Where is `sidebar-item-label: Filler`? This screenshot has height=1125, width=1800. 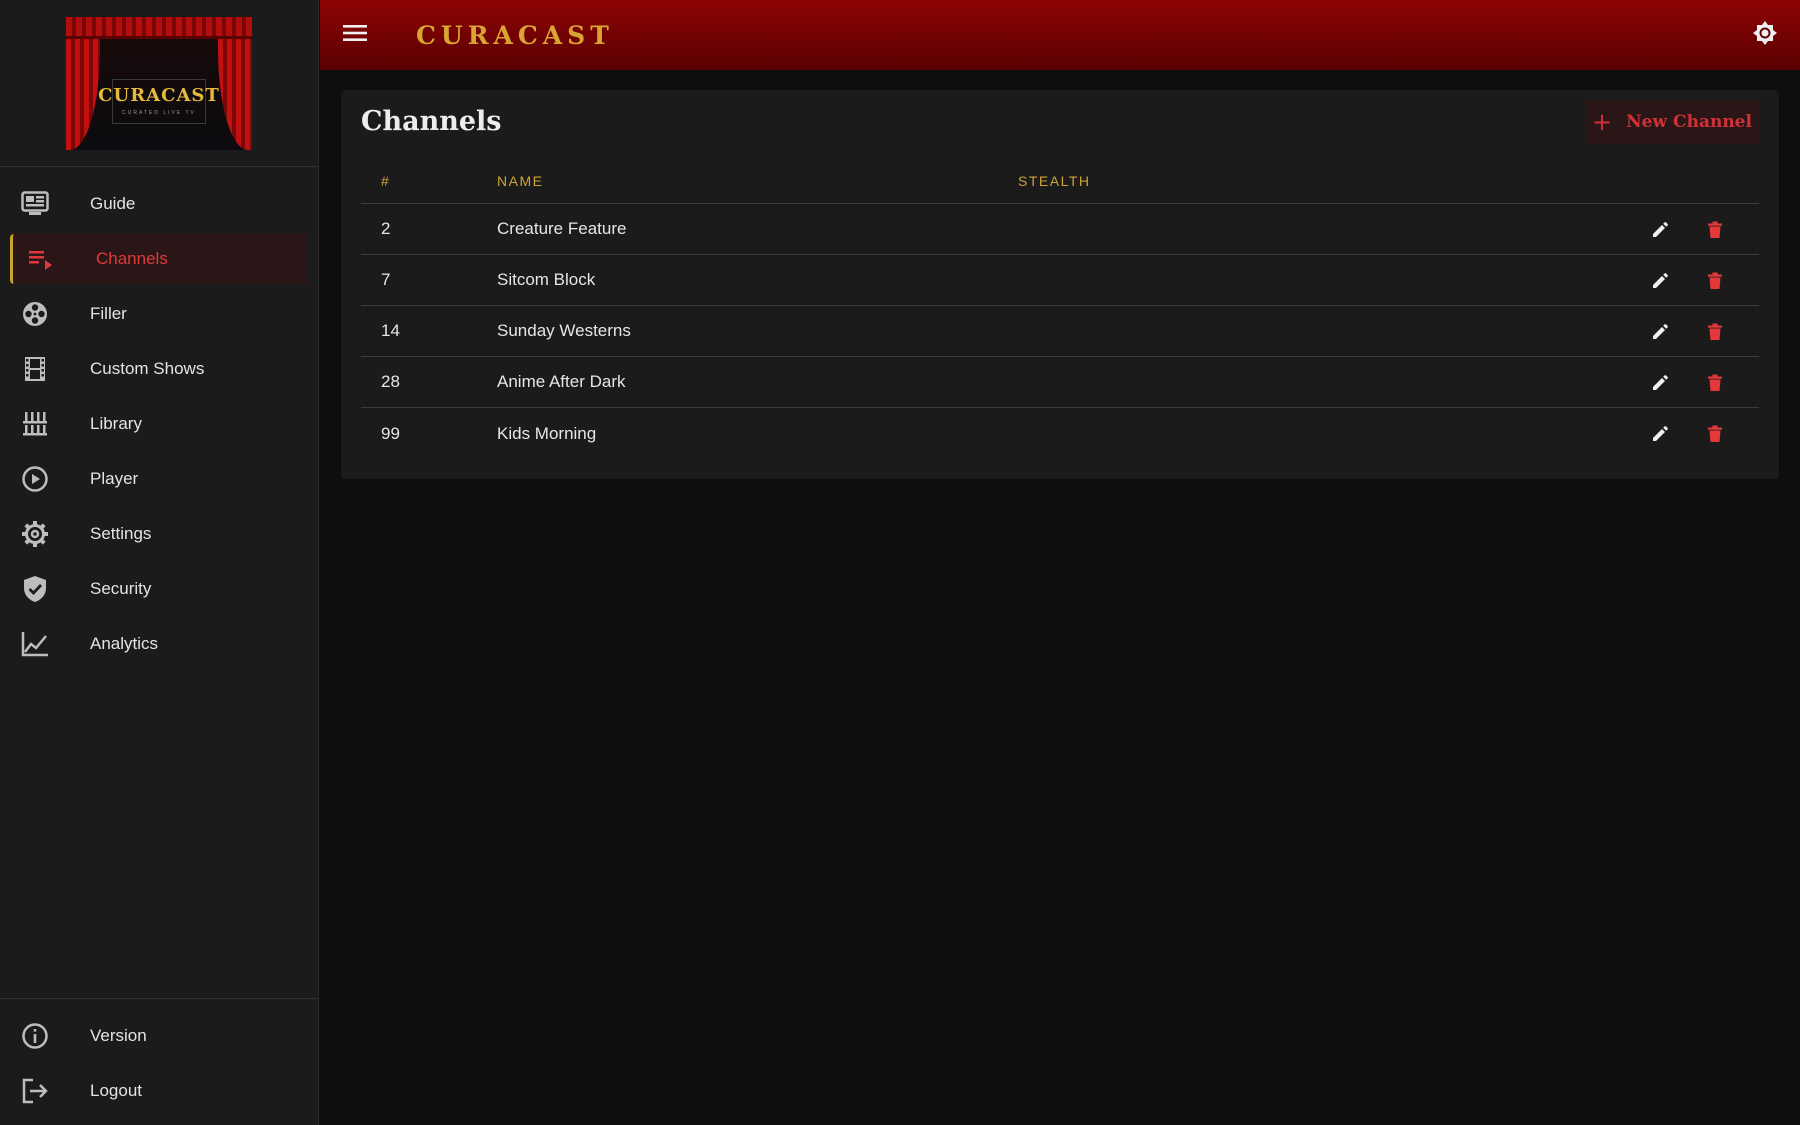 sidebar-item-label: Filler is located at coordinates (108, 313).